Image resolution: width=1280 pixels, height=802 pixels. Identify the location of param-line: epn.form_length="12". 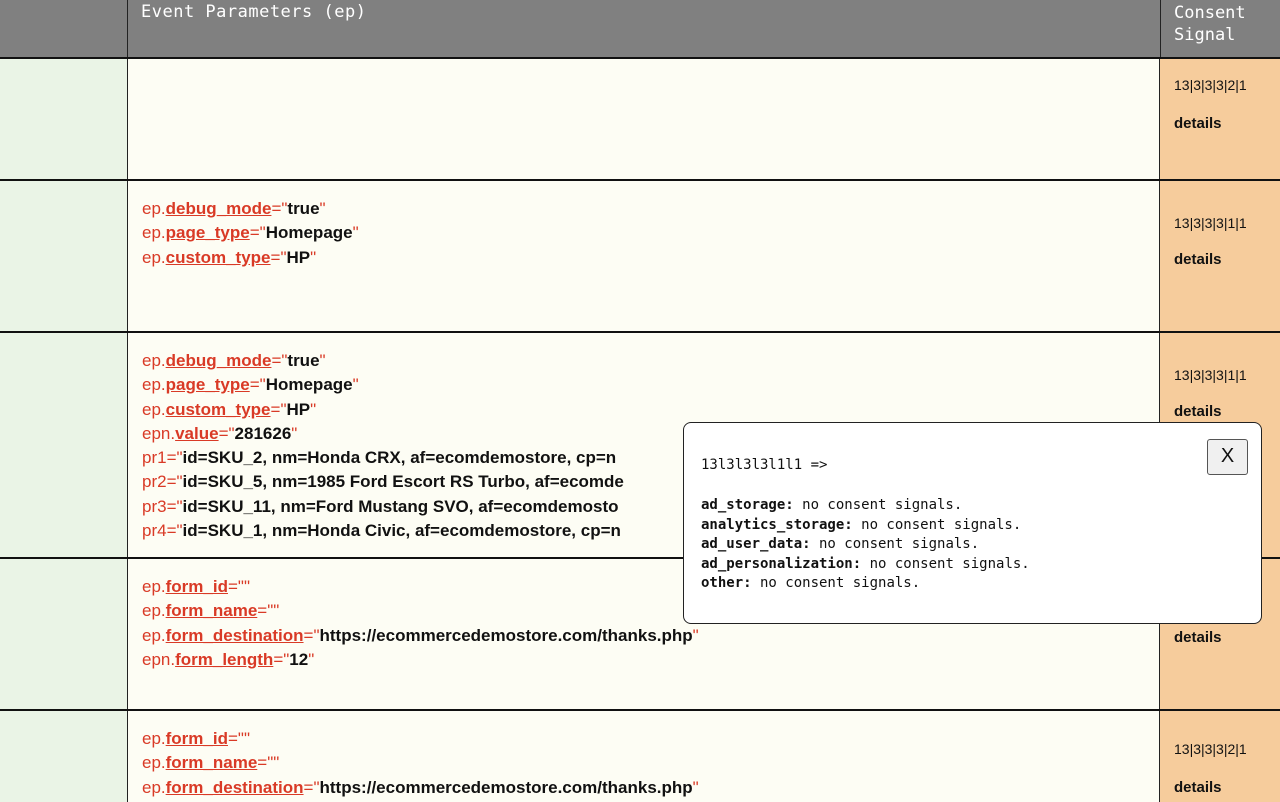
(228, 659).